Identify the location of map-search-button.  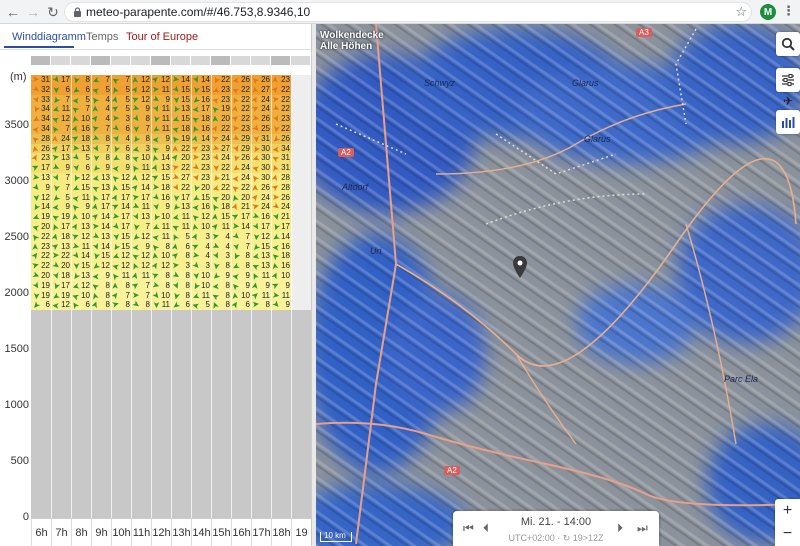
(788, 44).